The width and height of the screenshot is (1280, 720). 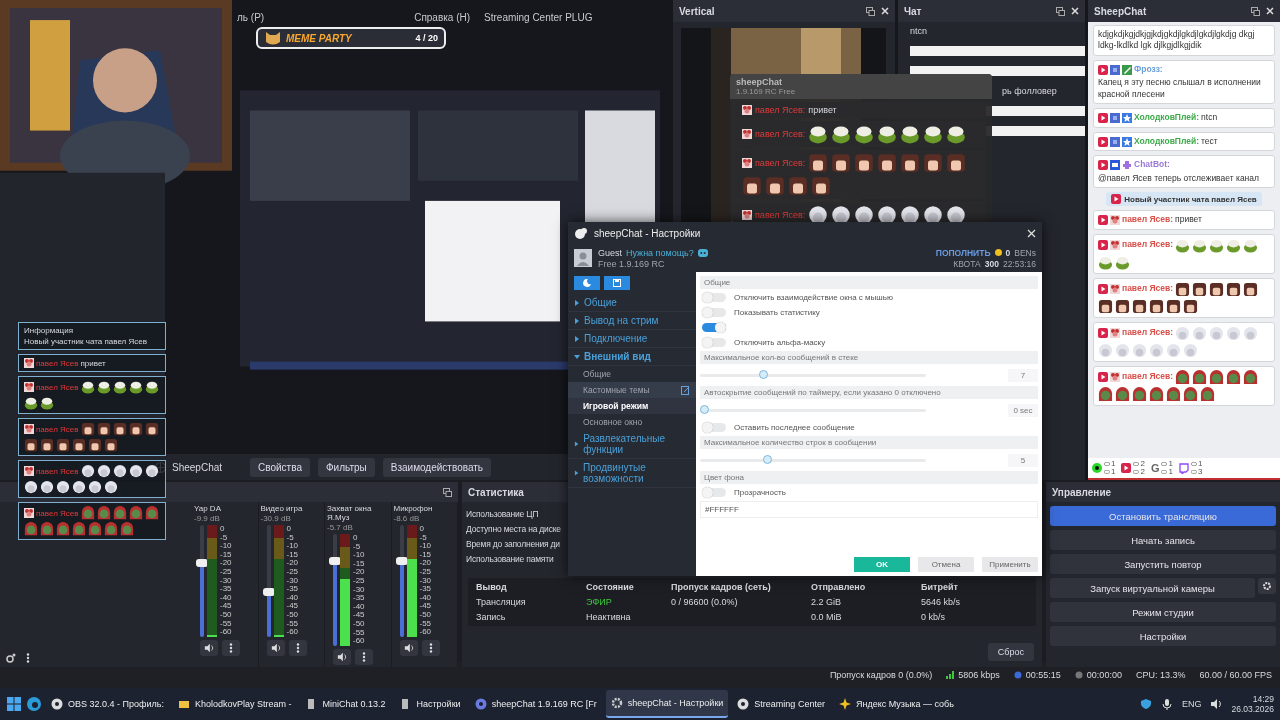 I want to click on helmet-frog-icon, so click(x=1251, y=377).